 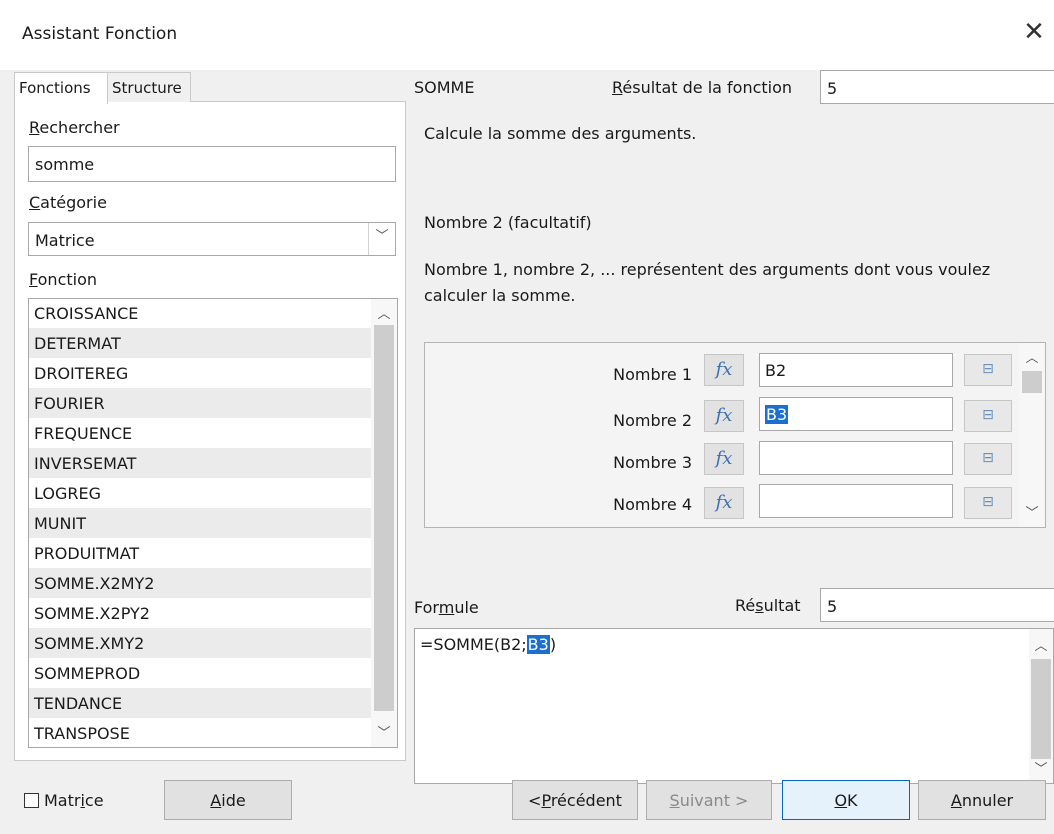 What do you see at coordinates (65, 240) in the screenshot?
I see `category-value: Matrice` at bounding box center [65, 240].